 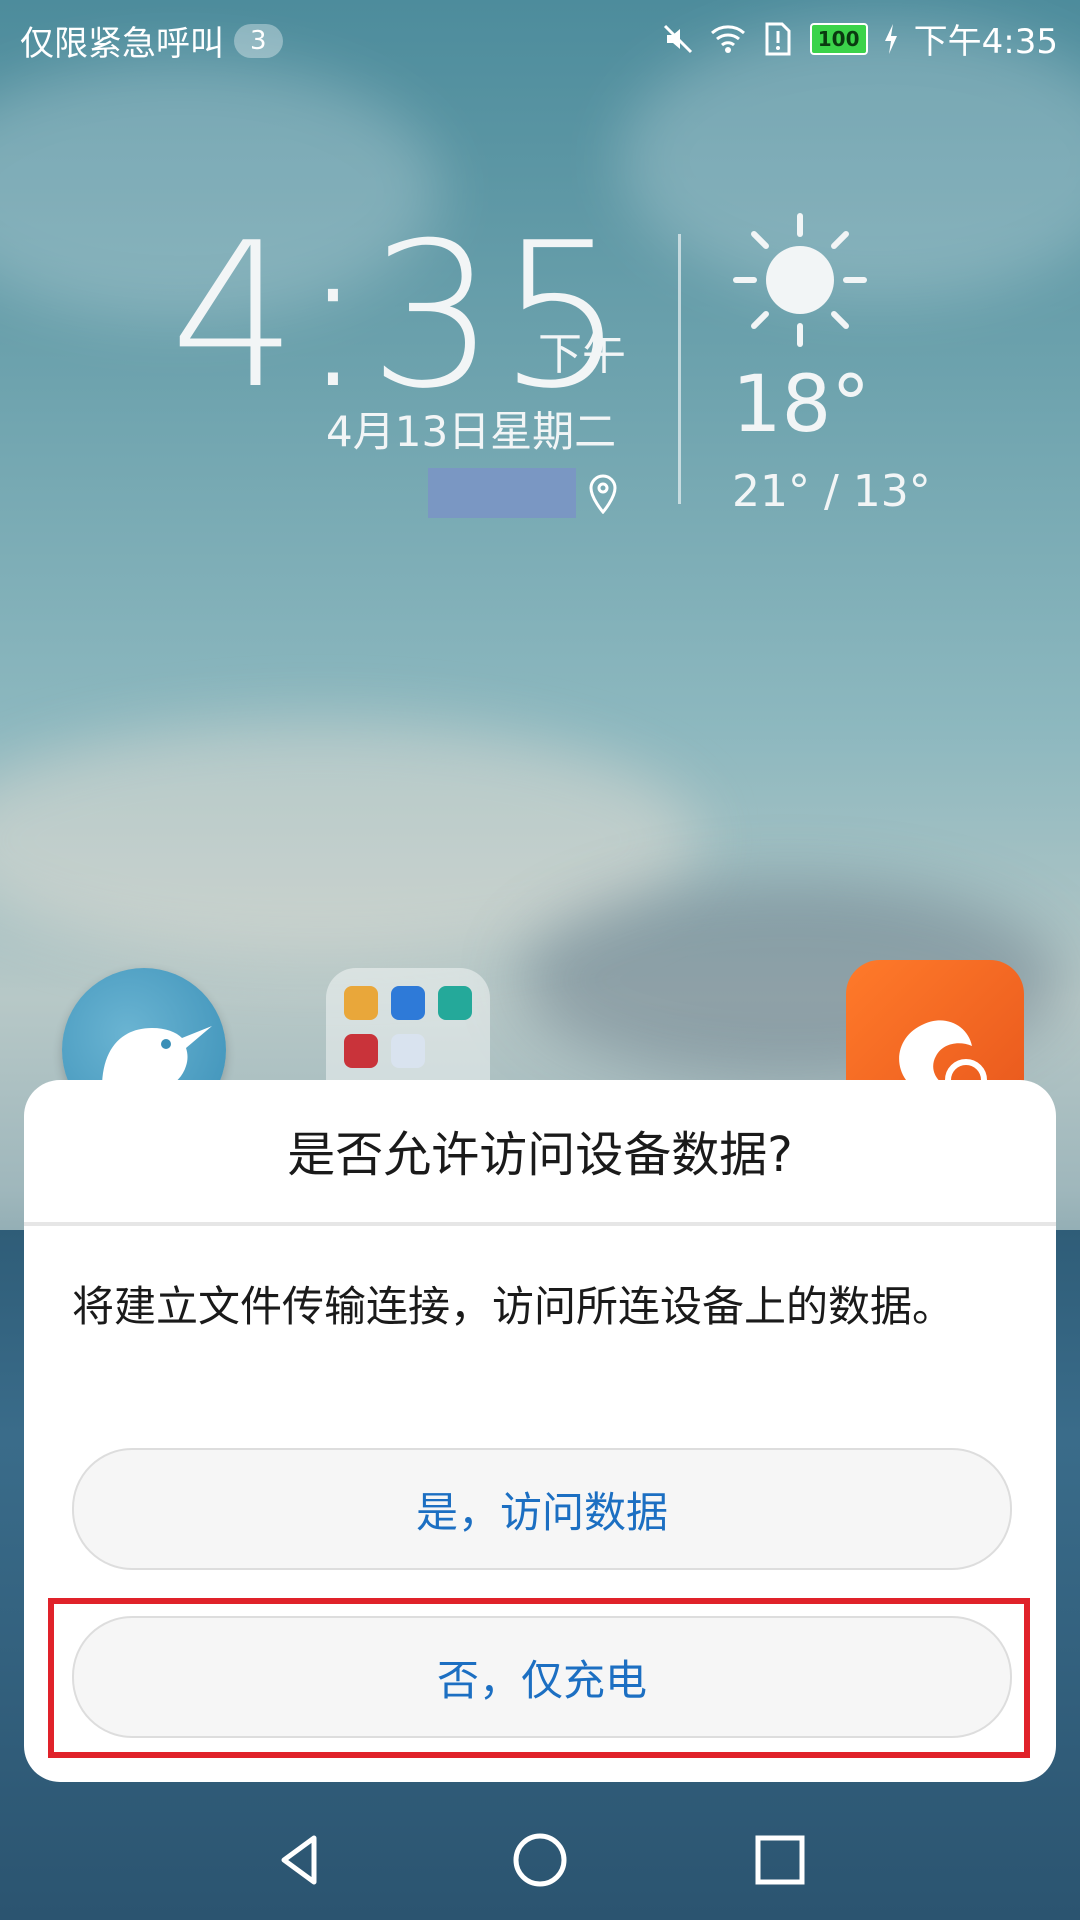 I want to click on weather-temperature: 18°, so click(x=801, y=405).